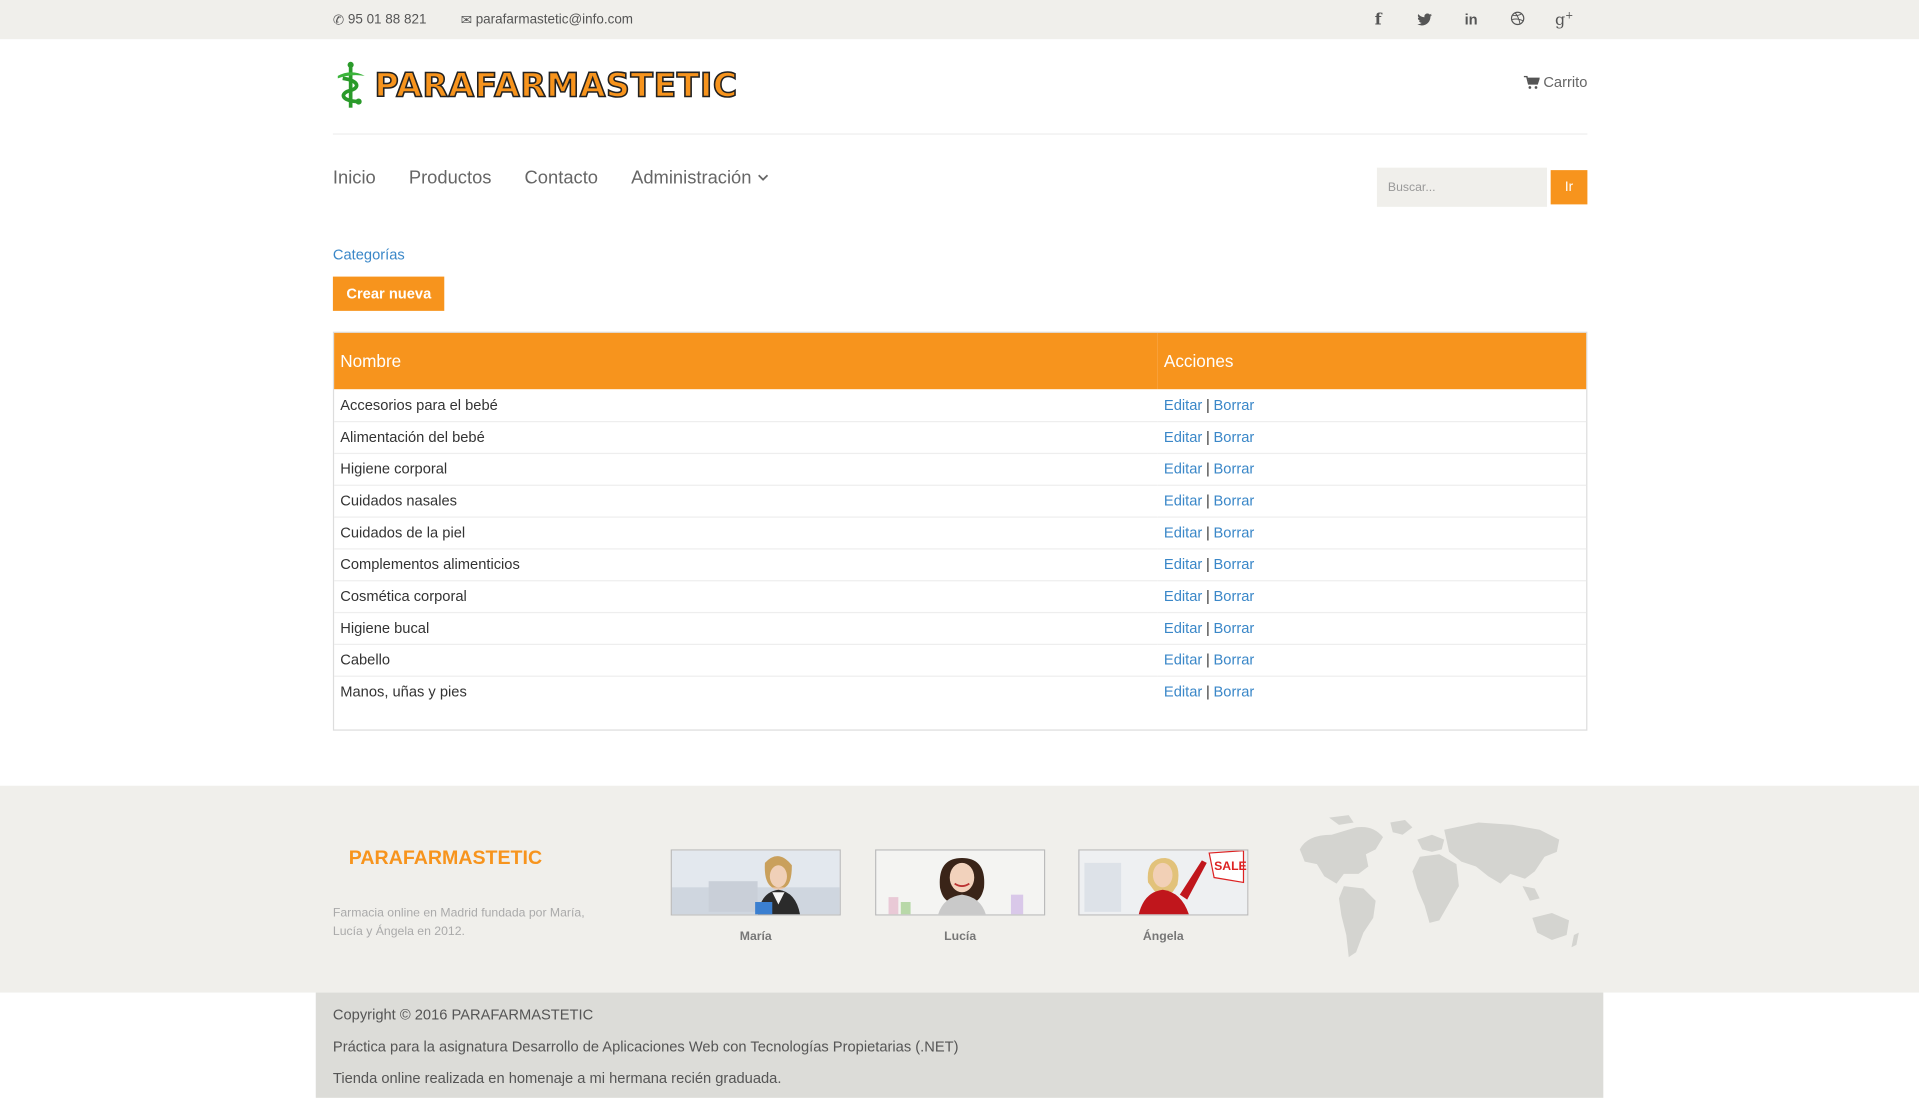  What do you see at coordinates (419, 405) in the screenshot?
I see `category-name: Accesorios para el bebé` at bounding box center [419, 405].